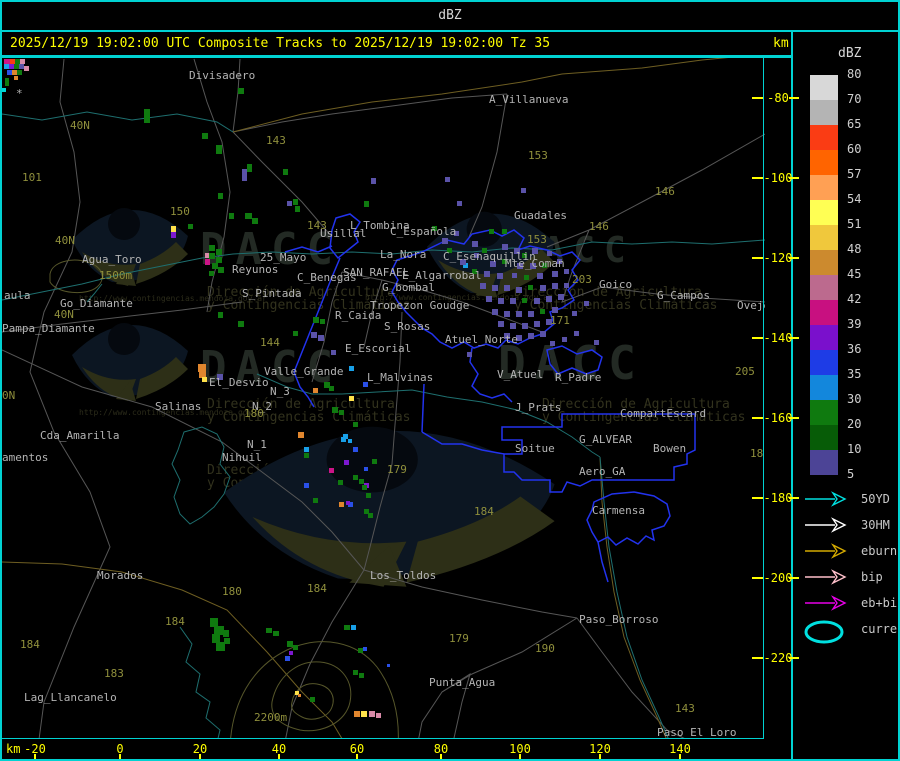 The height and width of the screenshot is (761, 900). I want to click on dbz-scale-label: 20, so click(854, 424).